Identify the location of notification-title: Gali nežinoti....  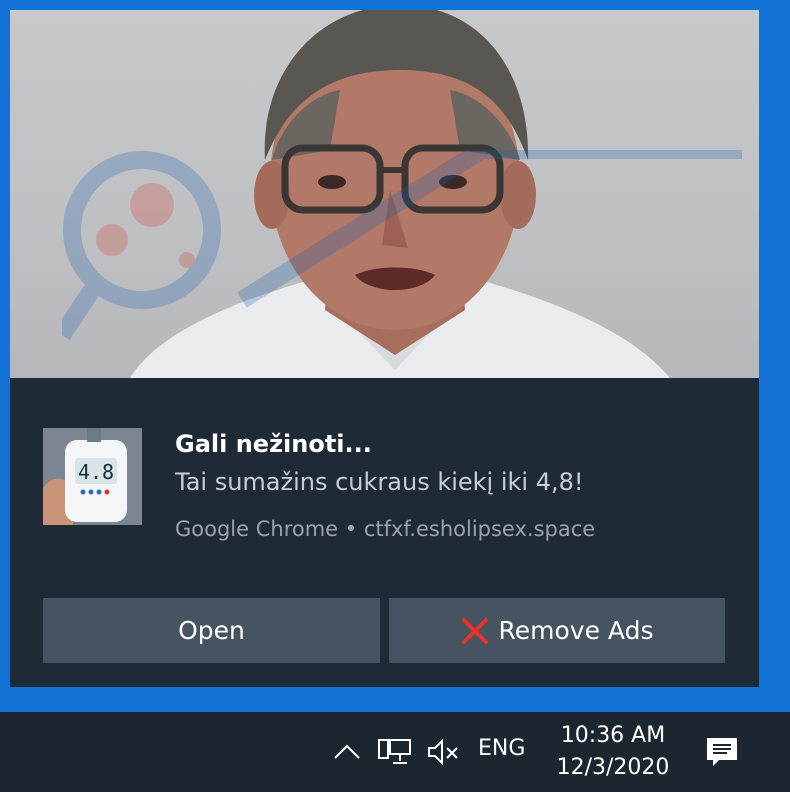
(273, 444).